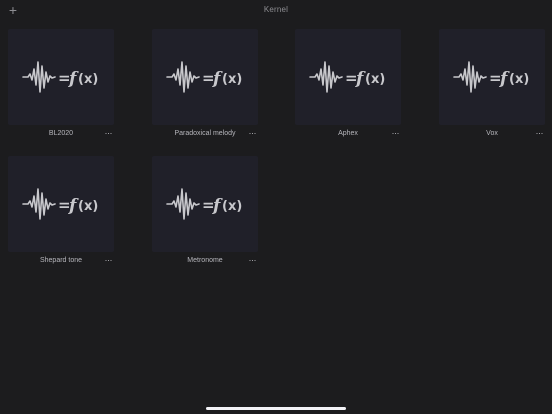  Describe the element at coordinates (276, 408) in the screenshot. I see `home-indicator` at that location.